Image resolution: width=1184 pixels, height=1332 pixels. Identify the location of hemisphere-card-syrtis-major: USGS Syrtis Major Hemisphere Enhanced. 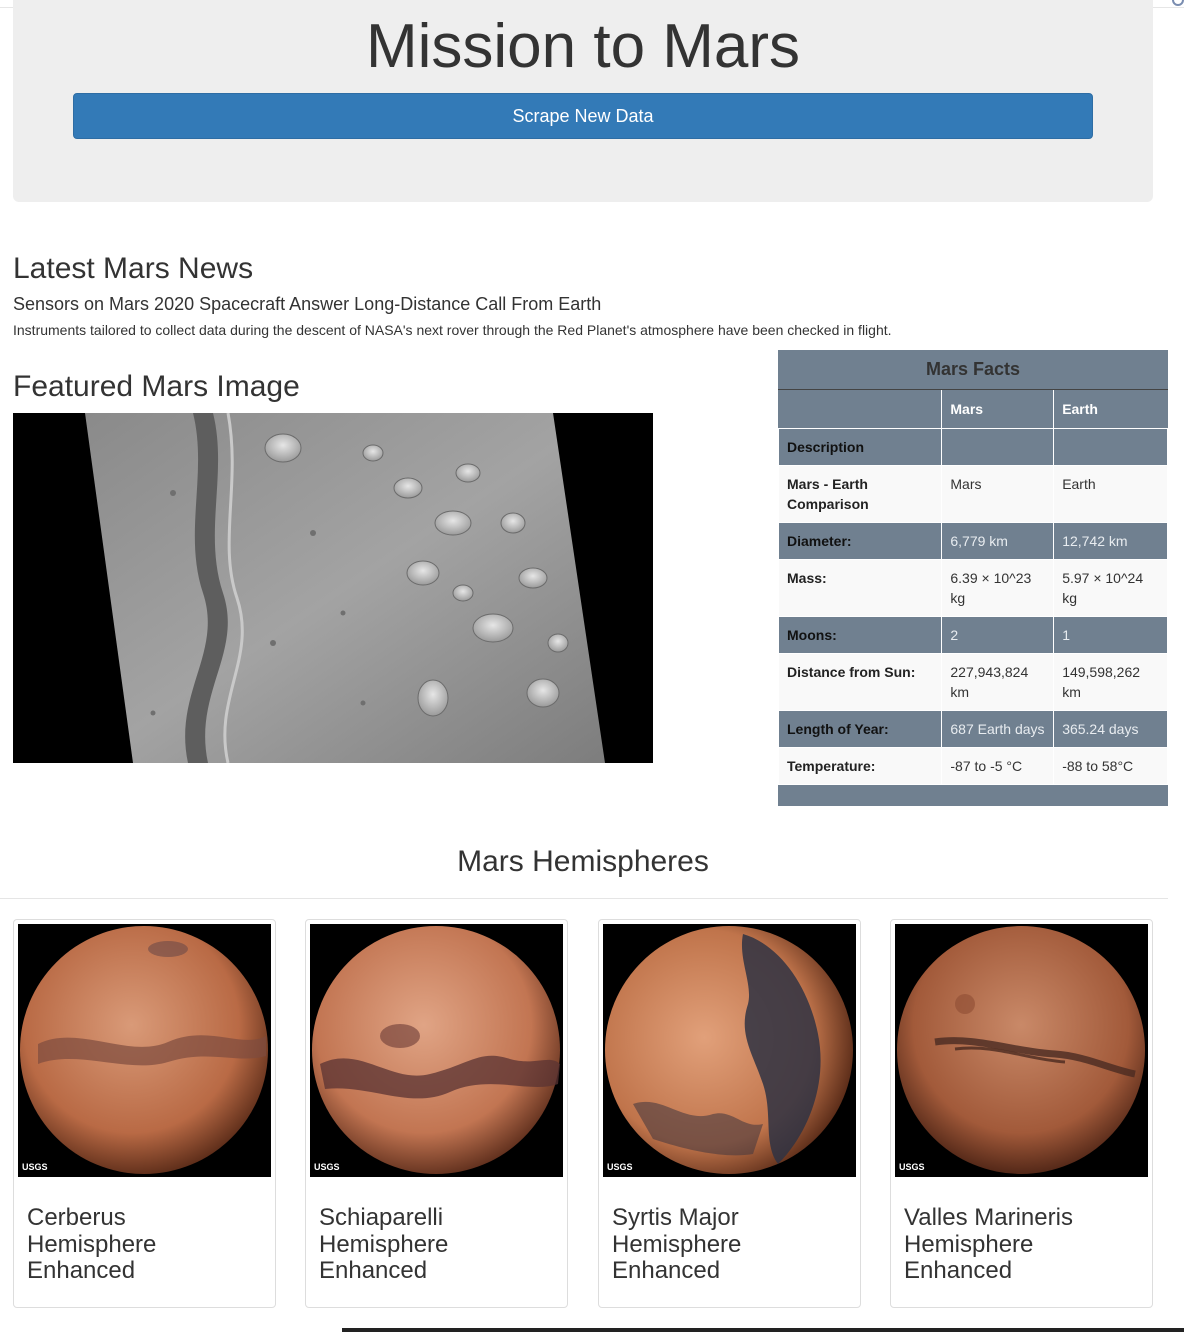
(729, 1113).